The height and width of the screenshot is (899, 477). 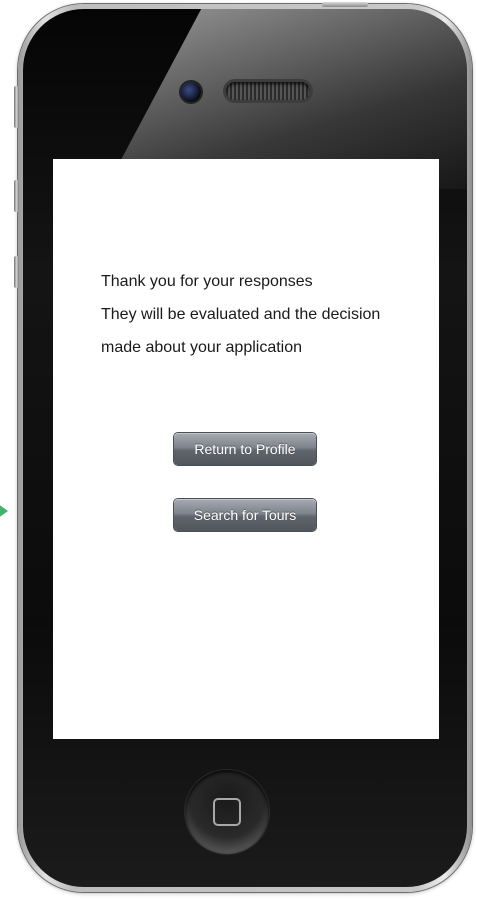 I want to click on connector-arrow-icon, so click(x=4, y=511).